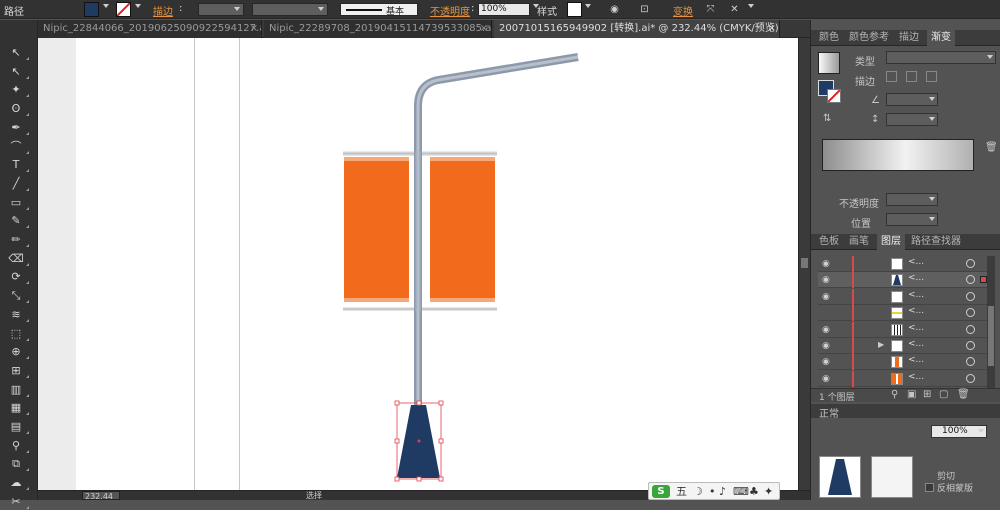  What do you see at coordinates (754, 492) in the screenshot?
I see `shirt-icon: ♣` at bounding box center [754, 492].